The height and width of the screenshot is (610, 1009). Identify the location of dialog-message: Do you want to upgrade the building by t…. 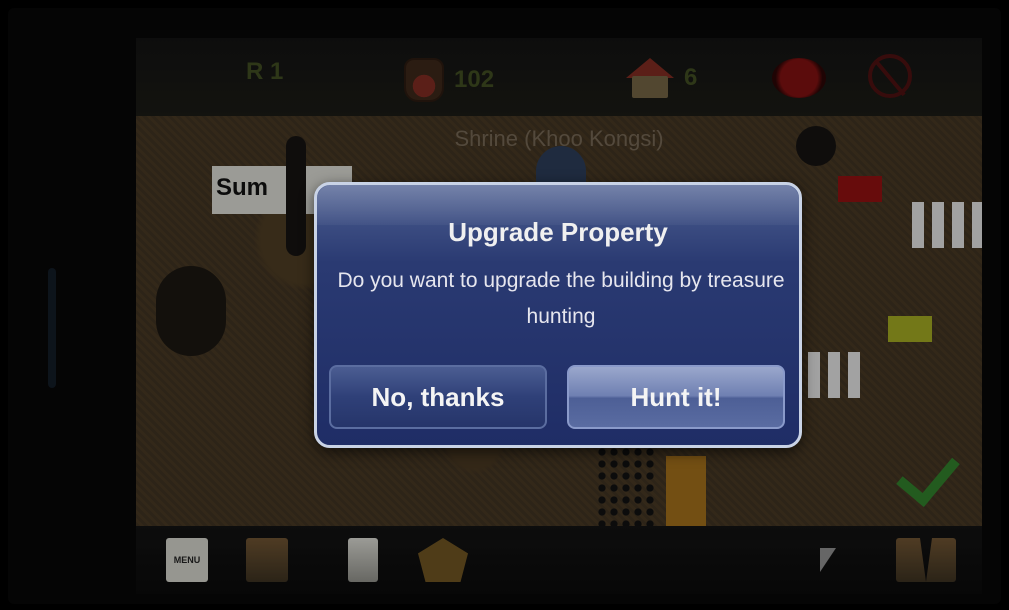
(561, 298).